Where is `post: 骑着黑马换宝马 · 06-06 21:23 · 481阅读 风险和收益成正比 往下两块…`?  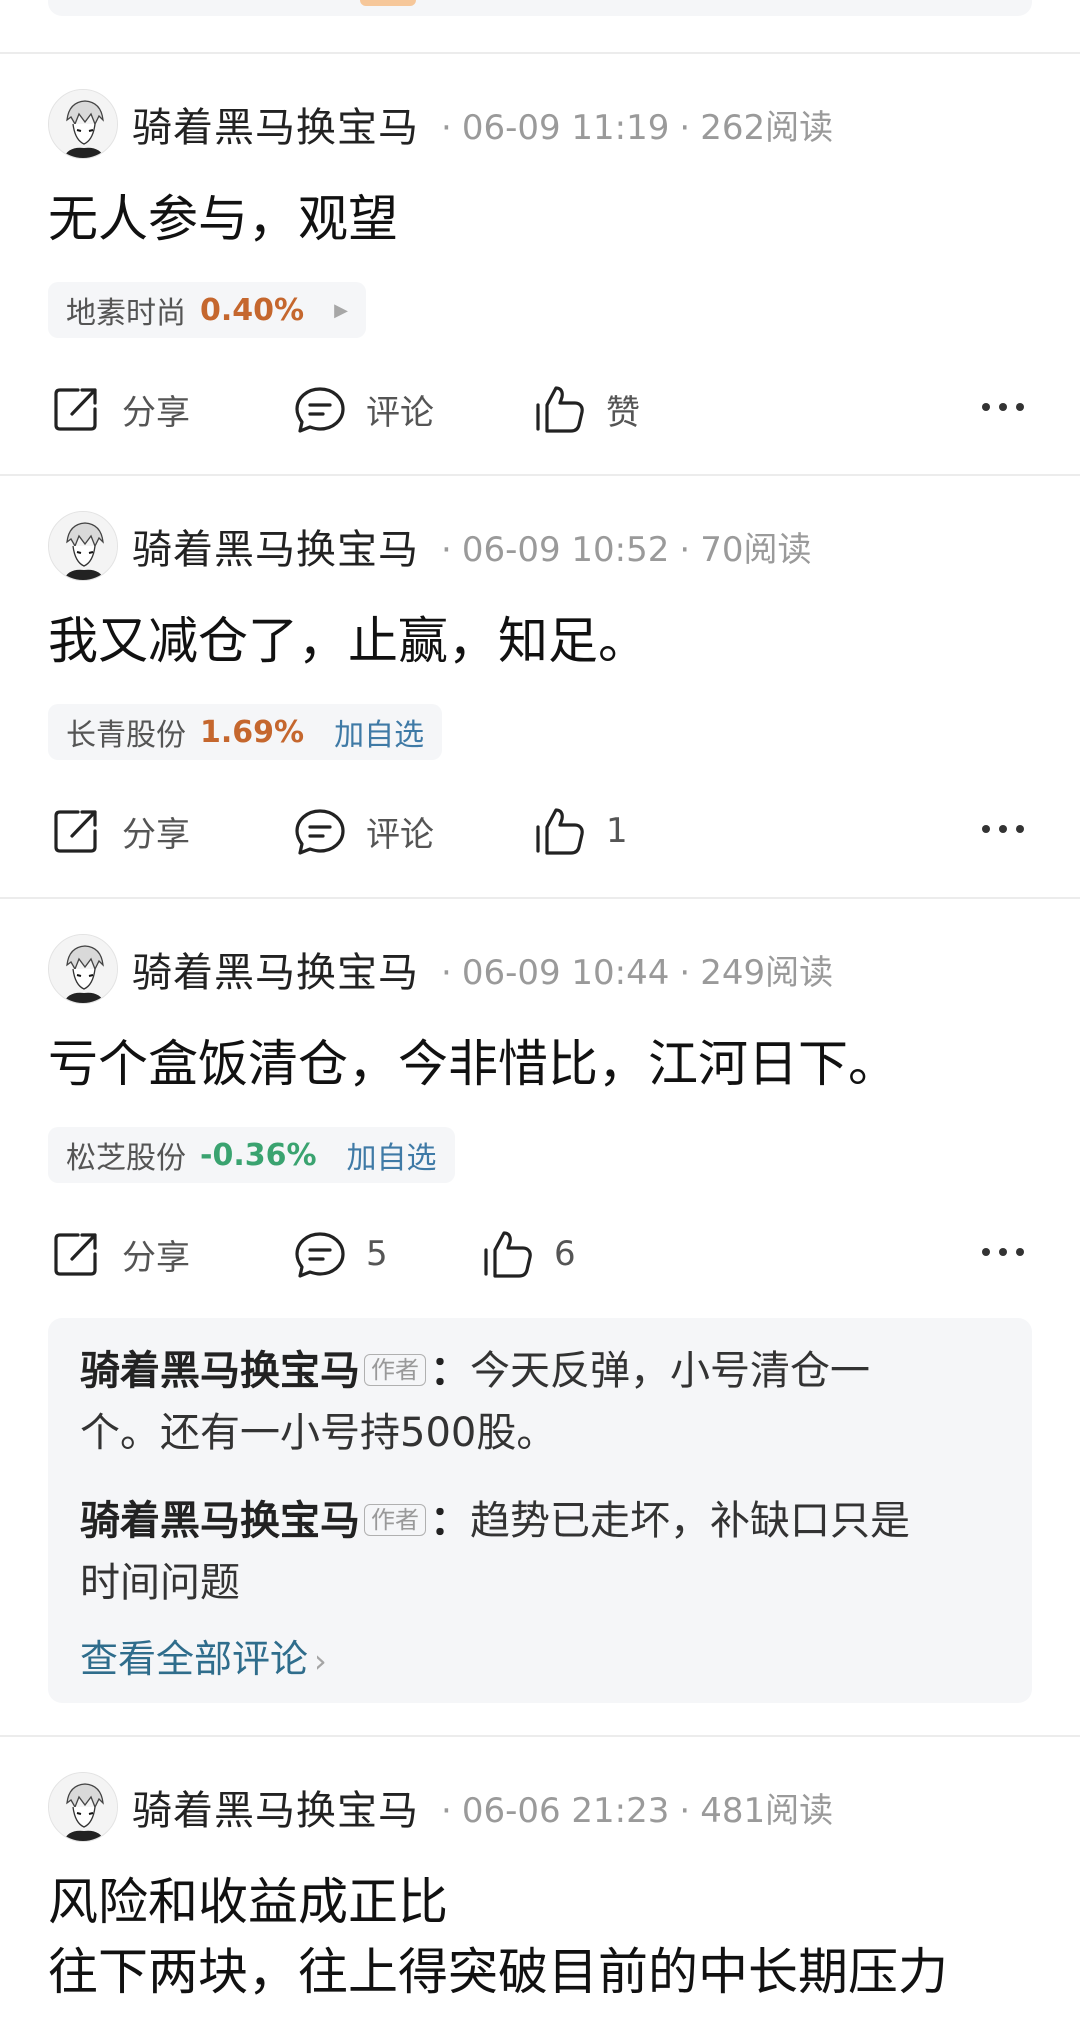
post: 骑着黑马换宝马 · 06-06 21:23 · 481阅读 风险和收益成正比 往下两块… is located at coordinates (540, 1899).